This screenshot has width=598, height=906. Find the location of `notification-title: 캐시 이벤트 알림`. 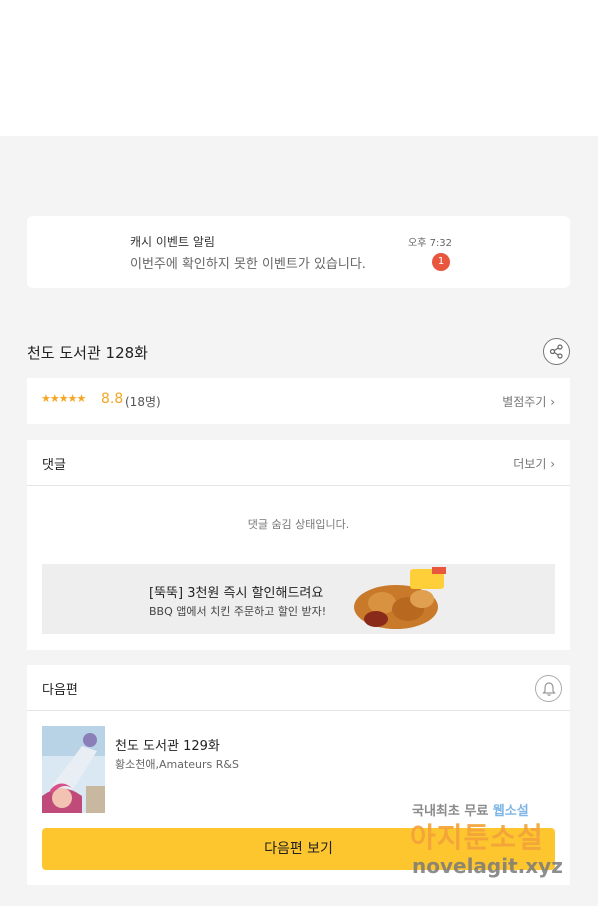

notification-title: 캐시 이벤트 알림 is located at coordinates (172, 242).